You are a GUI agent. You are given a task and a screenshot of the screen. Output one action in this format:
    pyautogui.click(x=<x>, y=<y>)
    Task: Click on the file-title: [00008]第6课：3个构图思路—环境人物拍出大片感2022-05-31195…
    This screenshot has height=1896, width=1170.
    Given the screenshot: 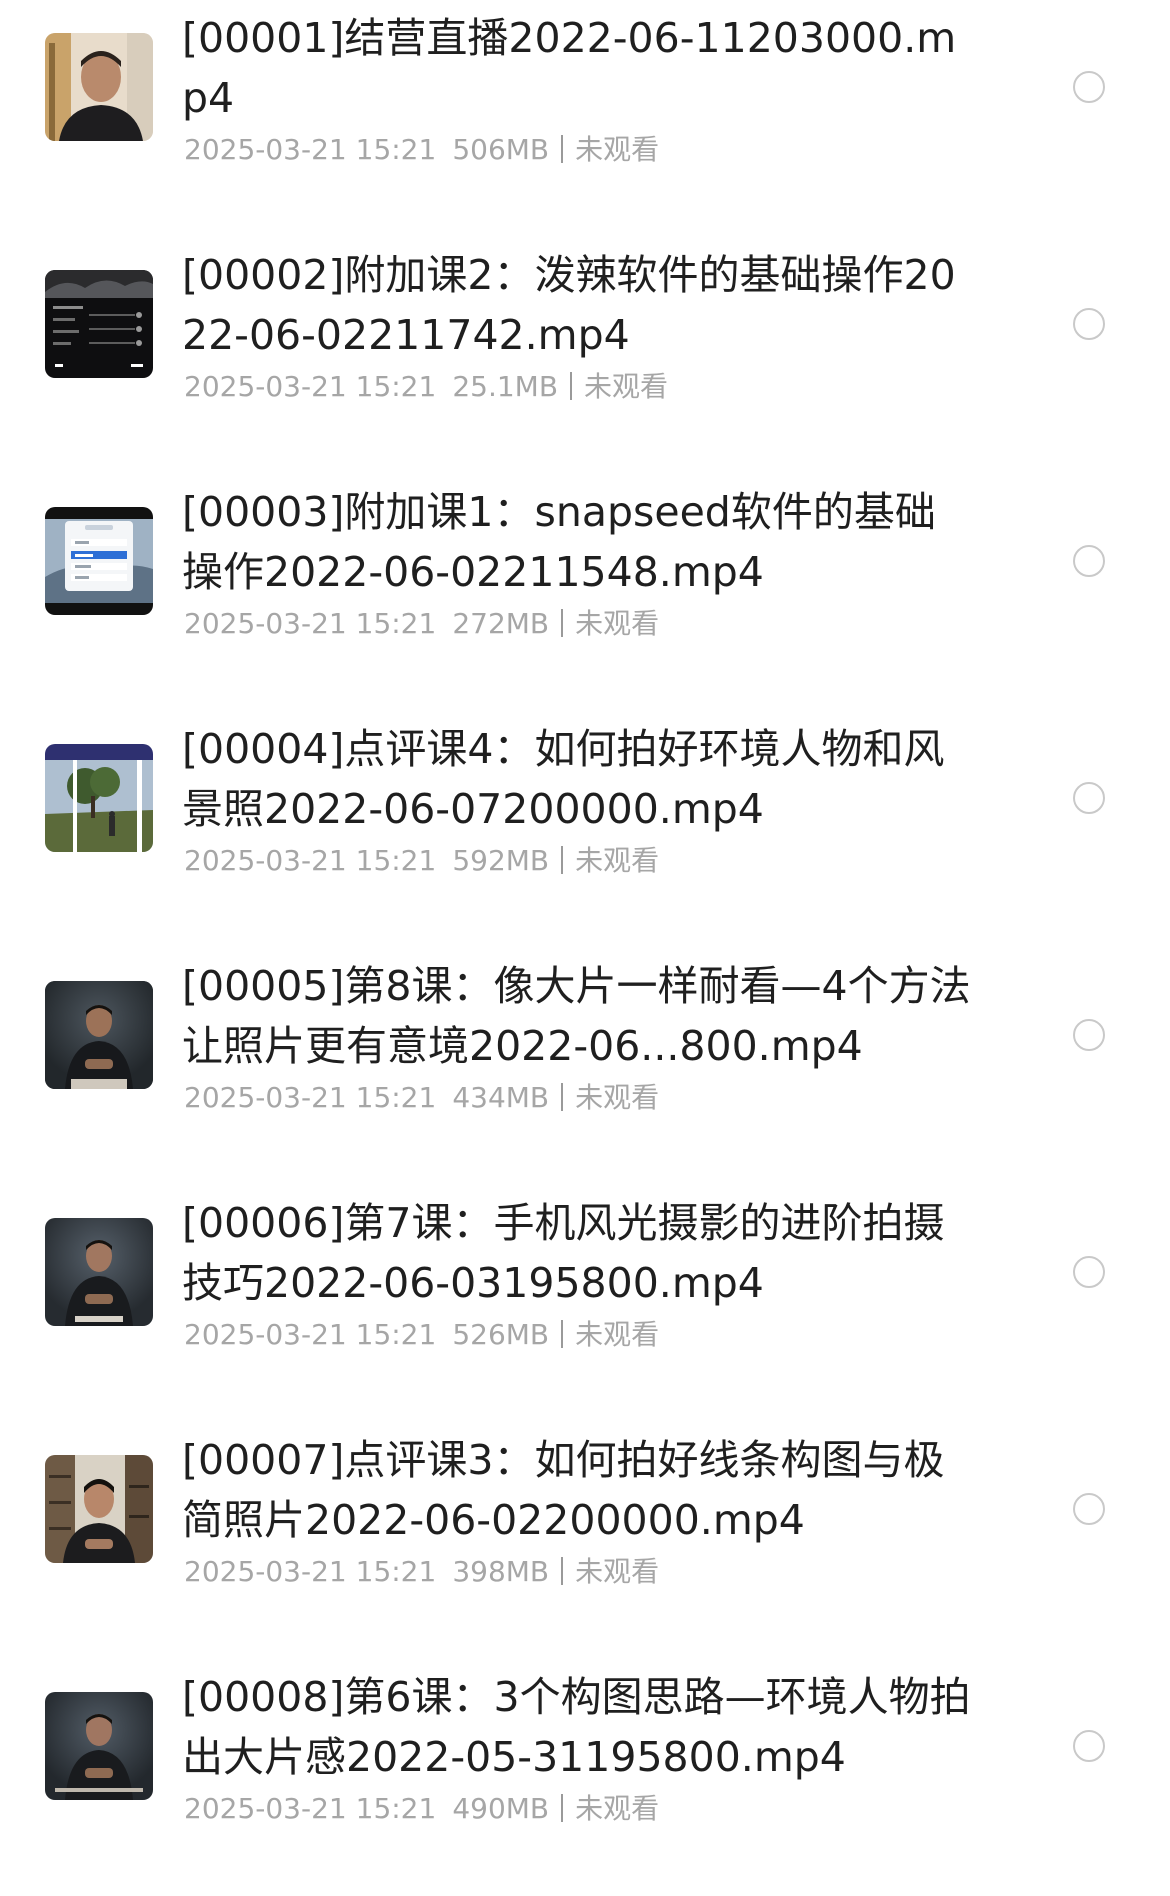 What is the action you would take?
    pyautogui.click(x=576, y=1727)
    